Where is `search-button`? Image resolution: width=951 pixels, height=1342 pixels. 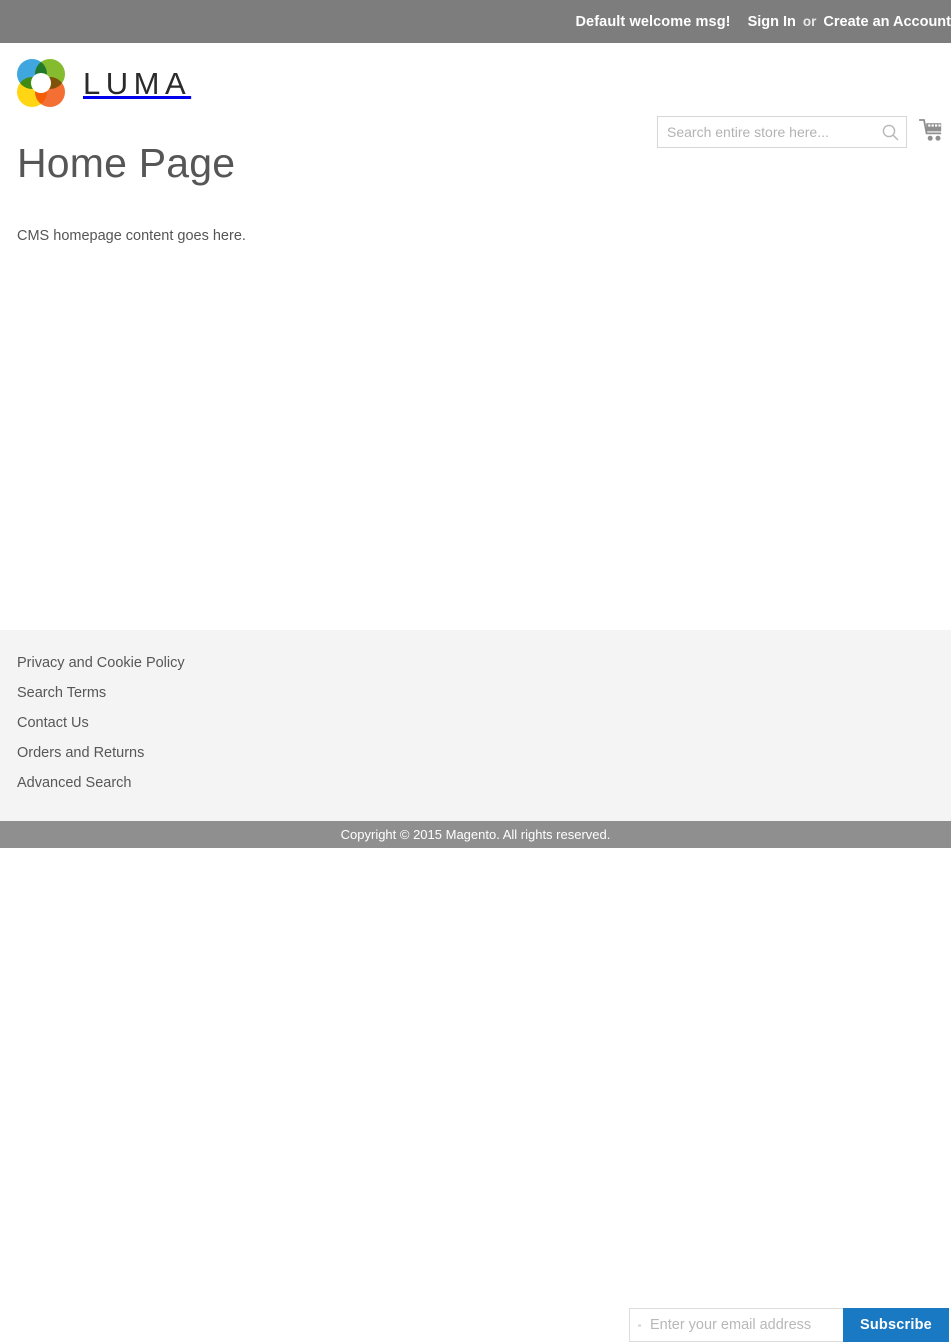
search-button is located at coordinates (890, 132).